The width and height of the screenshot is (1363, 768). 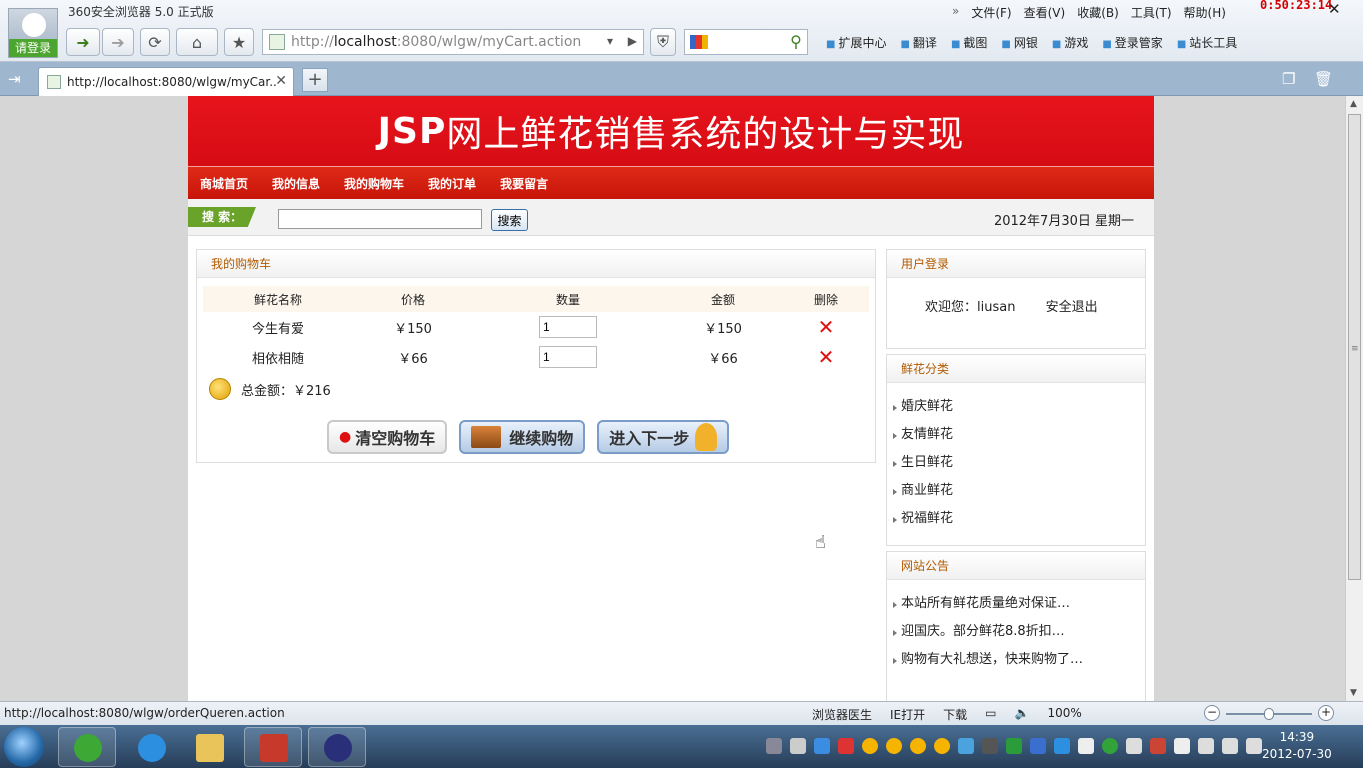 I want to click on taskbar-eclipse, so click(x=337, y=747).